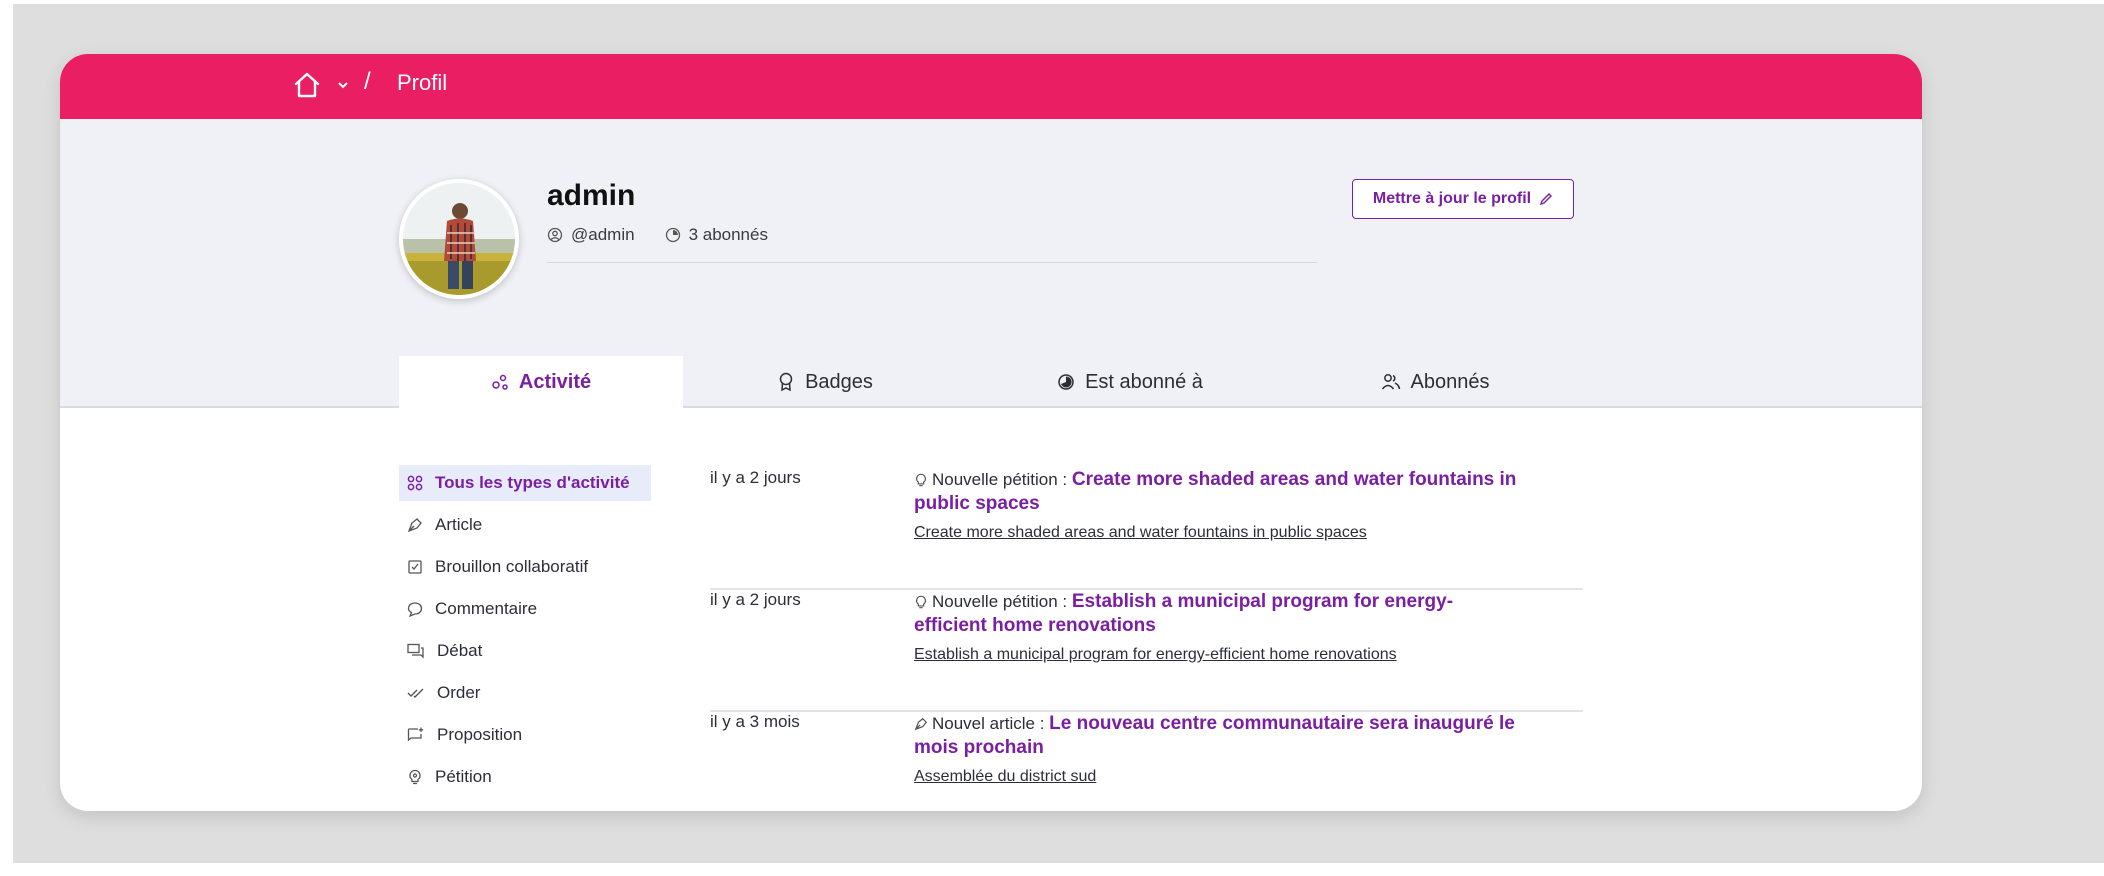  Describe the element at coordinates (1005, 777) in the screenshot. I see `entry-sub-link: Assemblée du district sud` at that location.